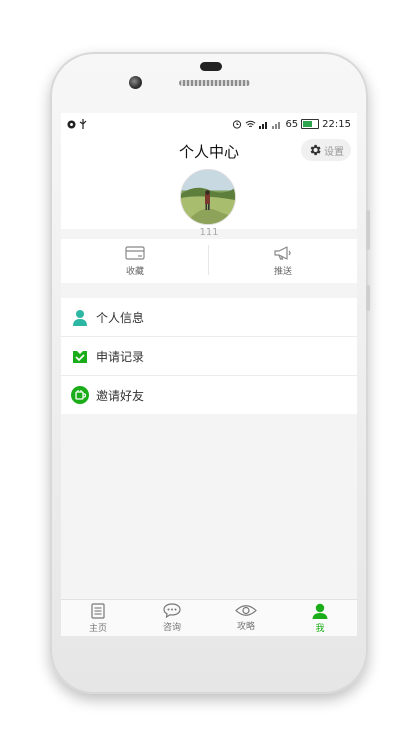 This screenshot has width=420, height=748. I want to click on earpiece-speaker, so click(214, 83).